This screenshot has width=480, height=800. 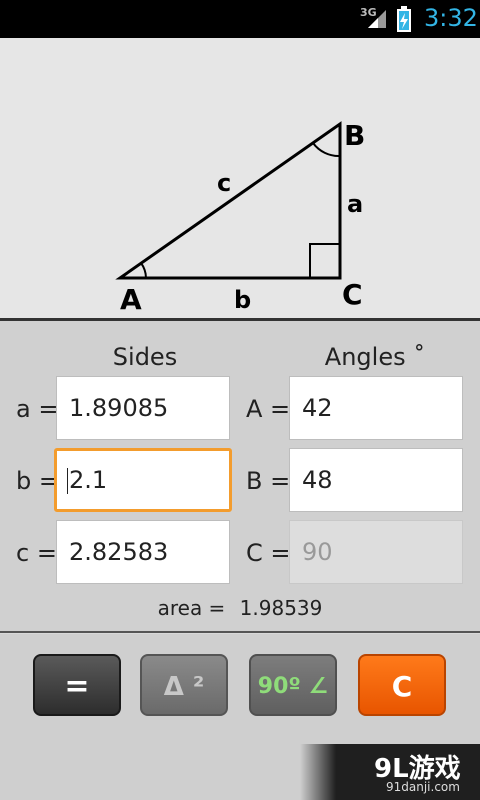 I want to click on angle-a-arc, so click(x=143, y=270).